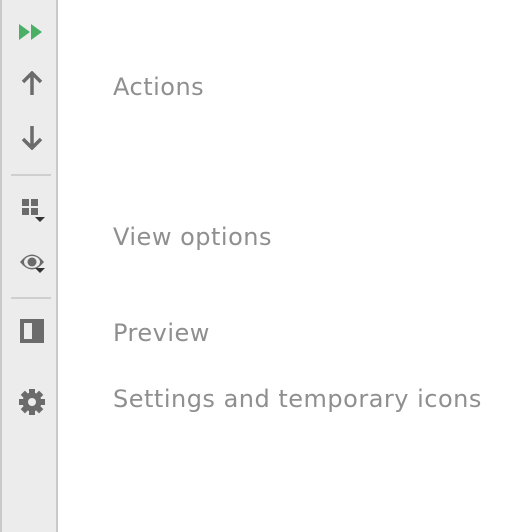 The height and width of the screenshot is (532, 520). I want to click on preview-toggle-button, so click(32, 331).